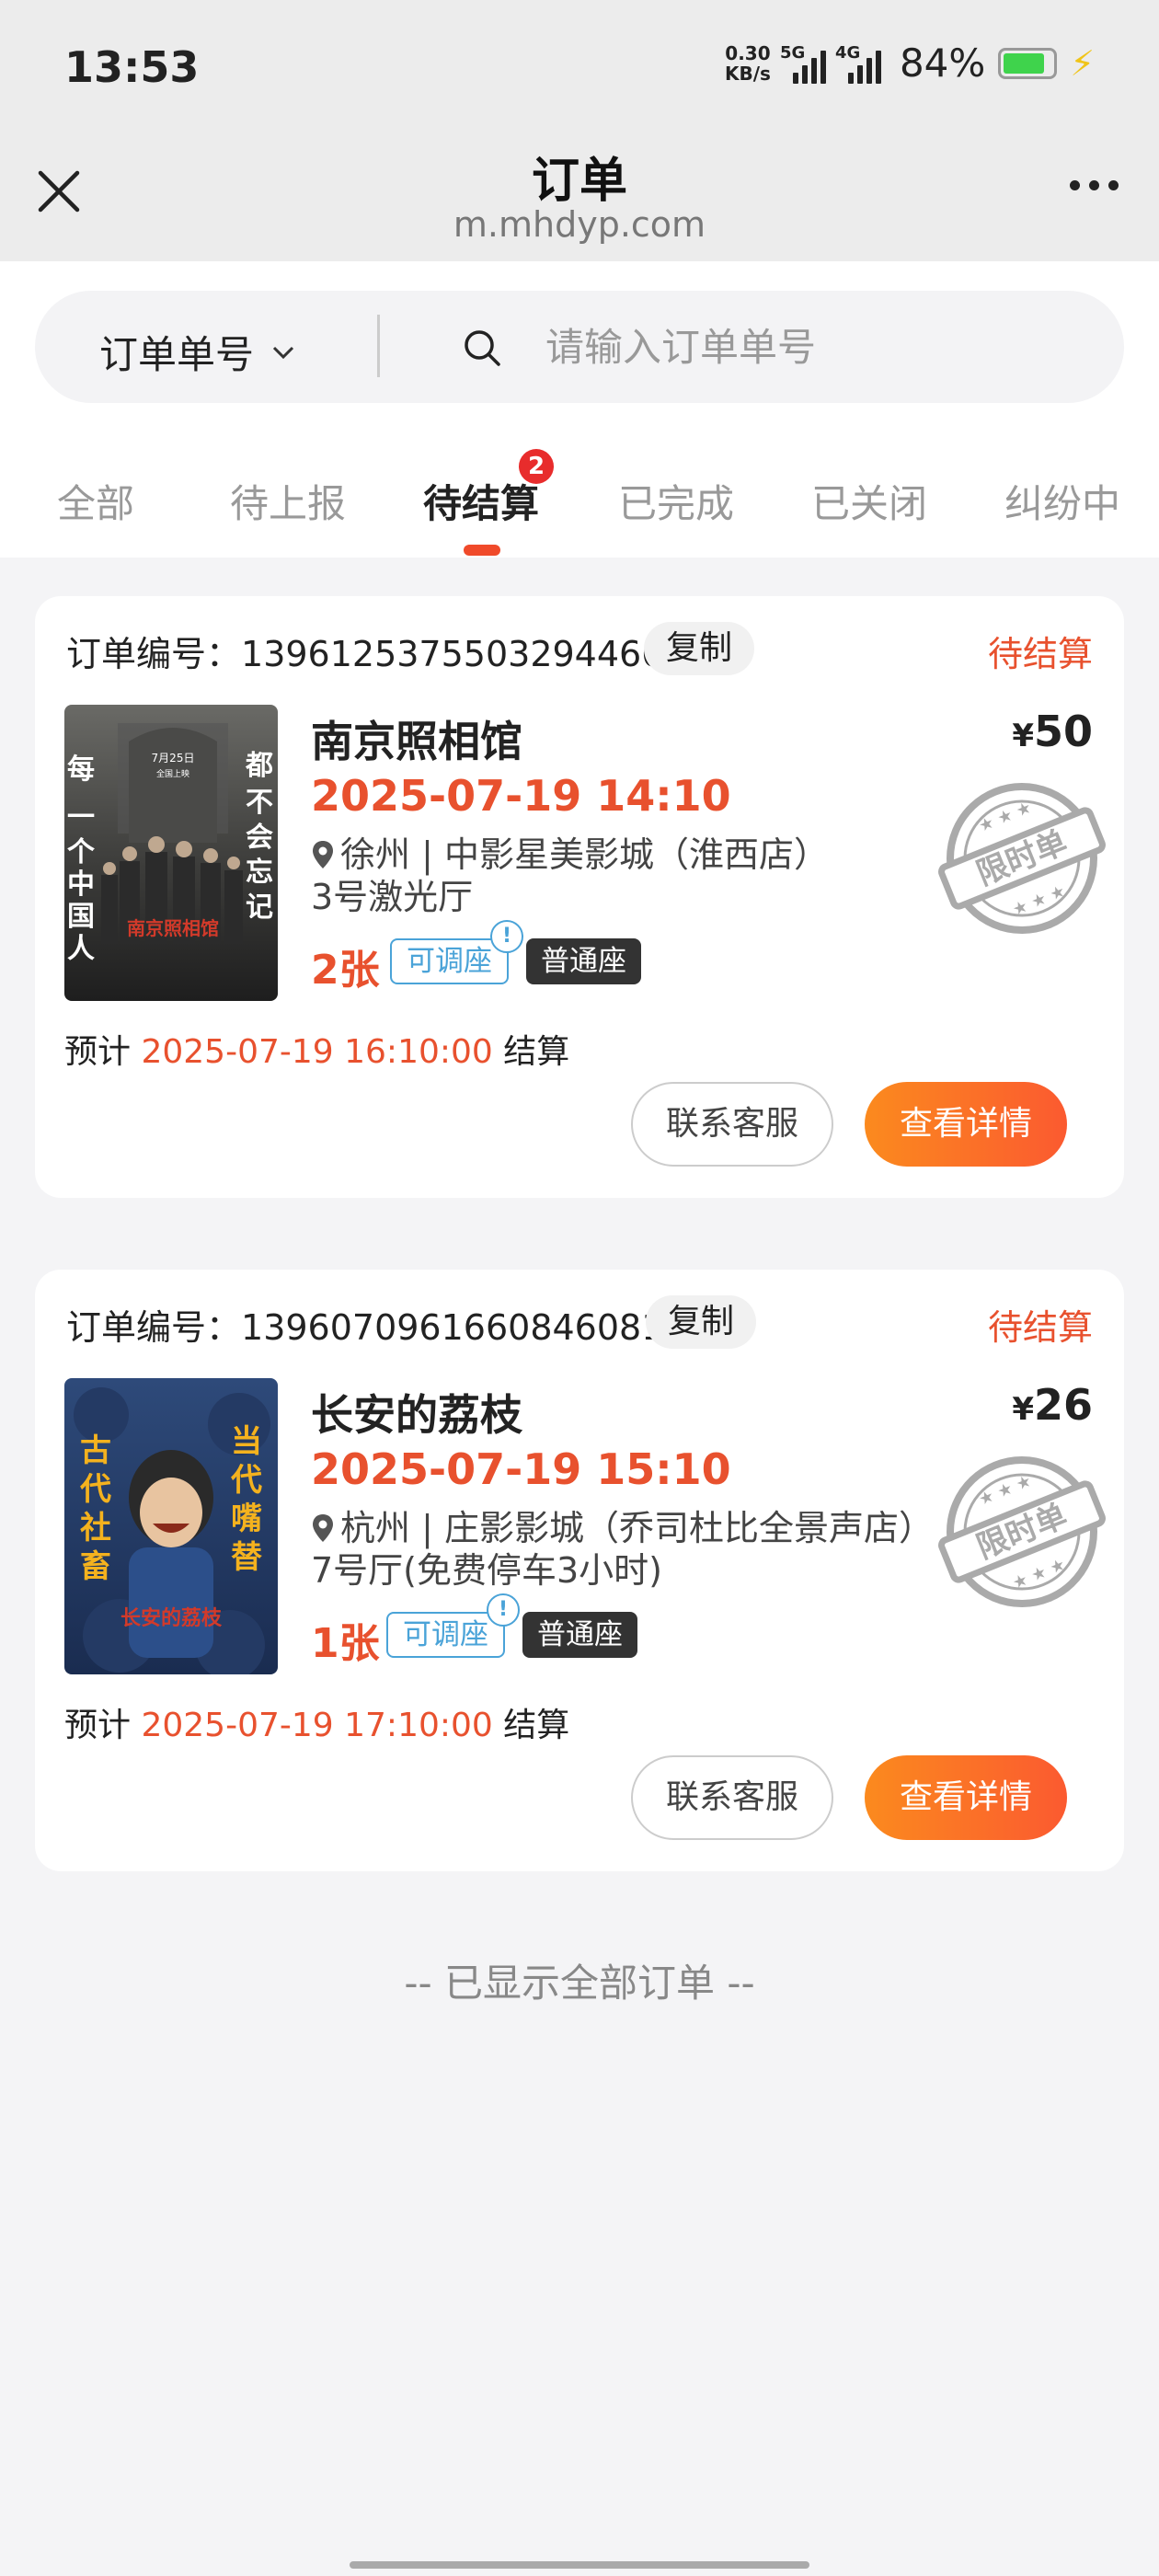 Image resolution: width=1159 pixels, height=2576 pixels. What do you see at coordinates (95, 501) in the screenshot?
I see `tab-all: 全部` at bounding box center [95, 501].